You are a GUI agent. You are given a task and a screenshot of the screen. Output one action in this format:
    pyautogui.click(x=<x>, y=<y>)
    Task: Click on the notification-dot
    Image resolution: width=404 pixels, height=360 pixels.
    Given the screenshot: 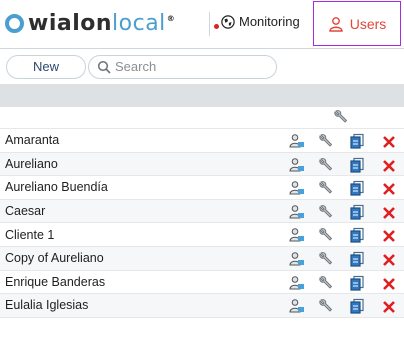 What is the action you would take?
    pyautogui.click(x=216, y=26)
    